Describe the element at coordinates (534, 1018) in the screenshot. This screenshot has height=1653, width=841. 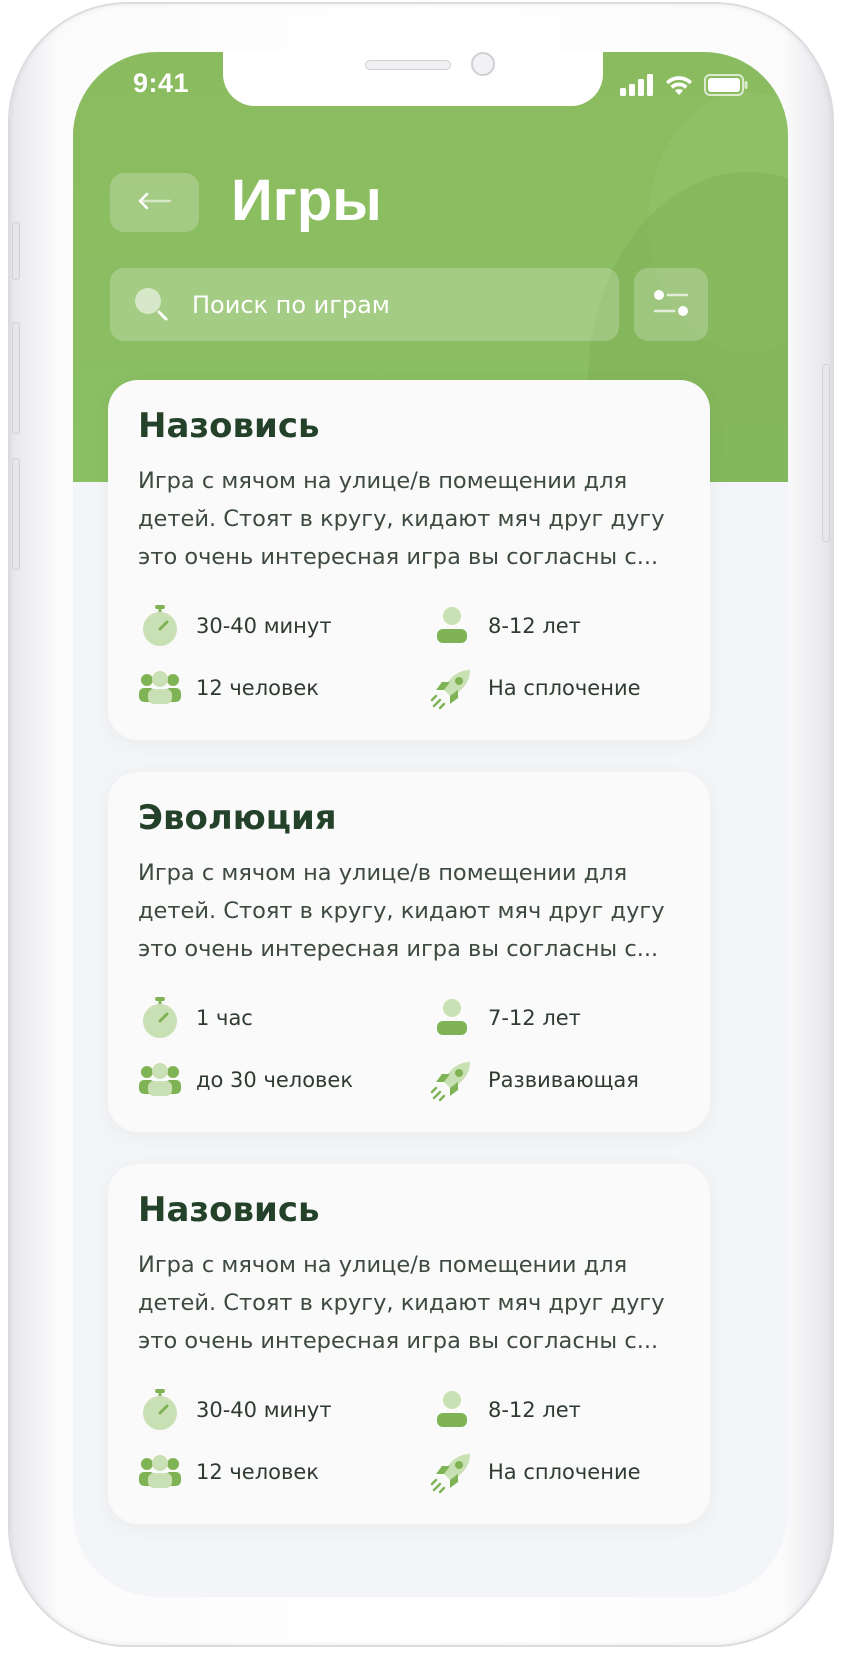
I see `age-label: 7-12 лет` at that location.